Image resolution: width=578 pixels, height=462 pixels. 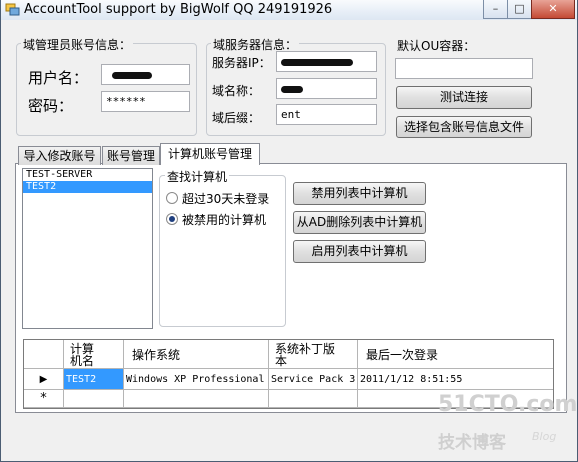 I want to click on radio-disabled-computers-label: 被禁用的计算机, so click(x=224, y=219).